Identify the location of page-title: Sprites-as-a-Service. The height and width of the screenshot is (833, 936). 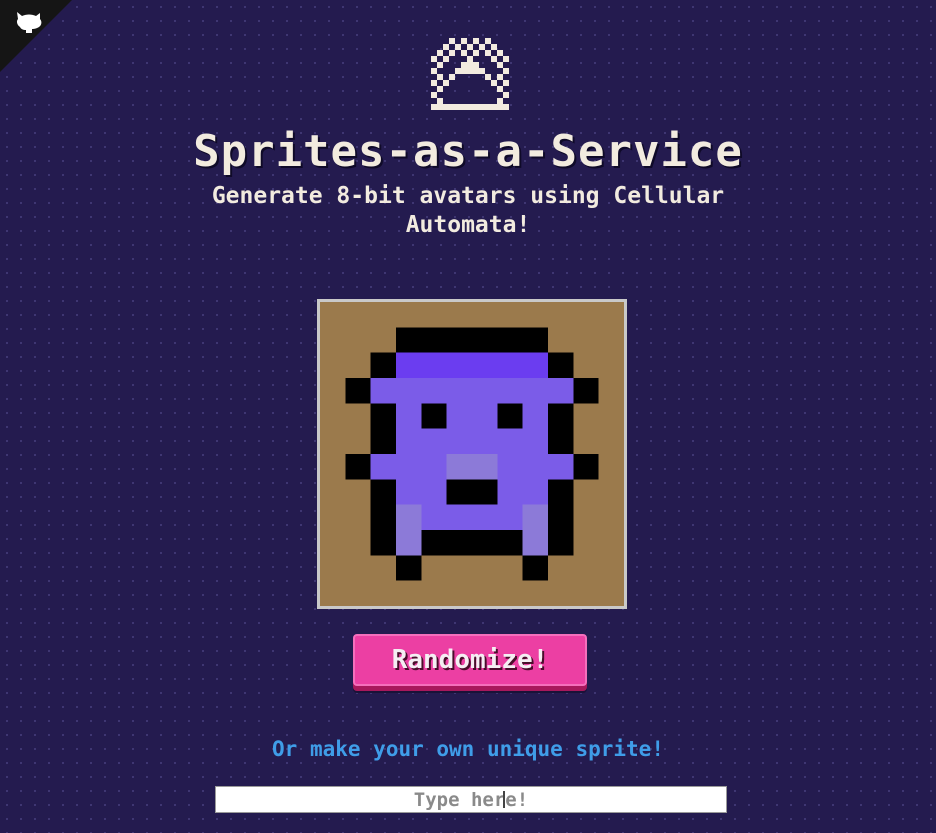
(468, 151).